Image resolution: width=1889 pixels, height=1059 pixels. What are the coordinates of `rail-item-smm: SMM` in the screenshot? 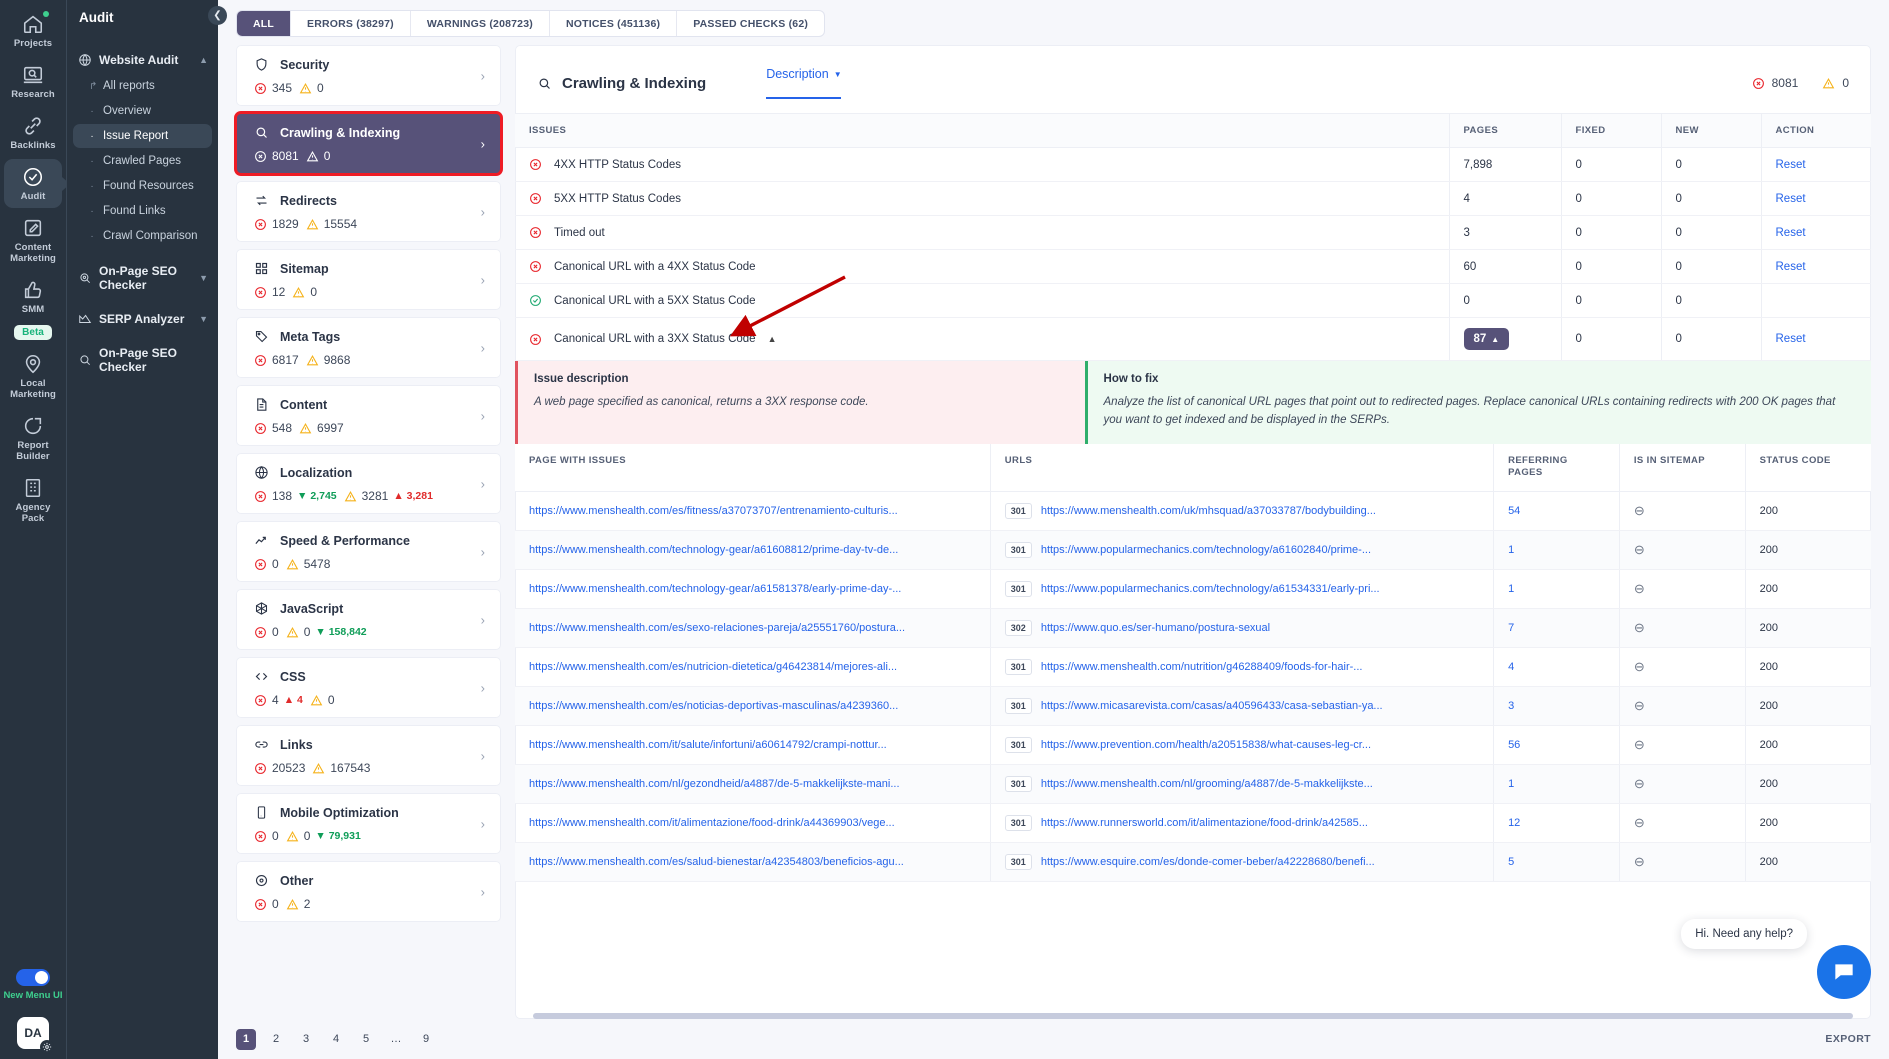 It's located at (33, 296).